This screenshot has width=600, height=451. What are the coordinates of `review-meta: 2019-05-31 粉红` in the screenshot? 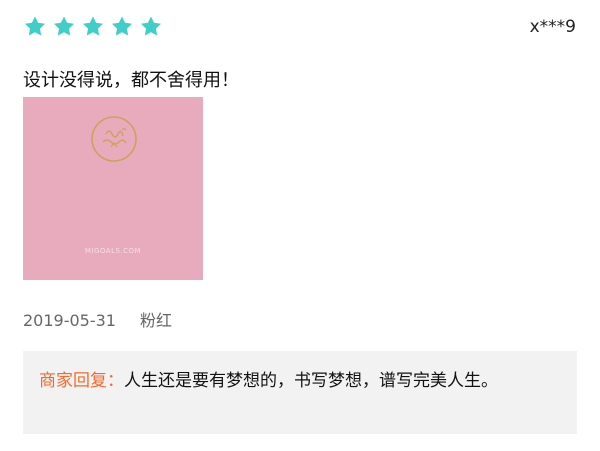 It's located at (97, 319).